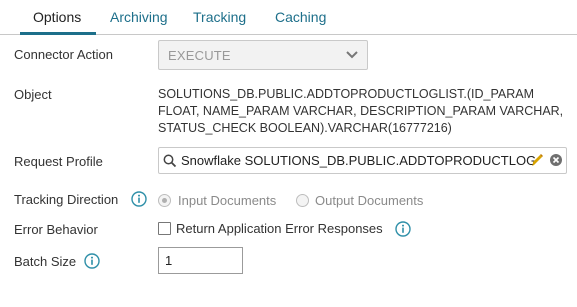  I want to click on clear-icon, so click(556, 160).